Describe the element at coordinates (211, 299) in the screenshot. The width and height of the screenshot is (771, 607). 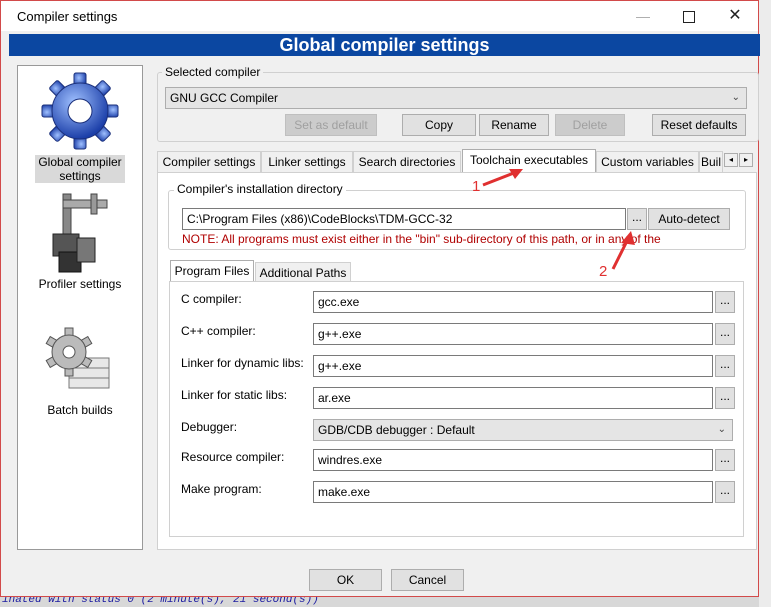
I see `c-compiler-label: C compiler:` at that location.